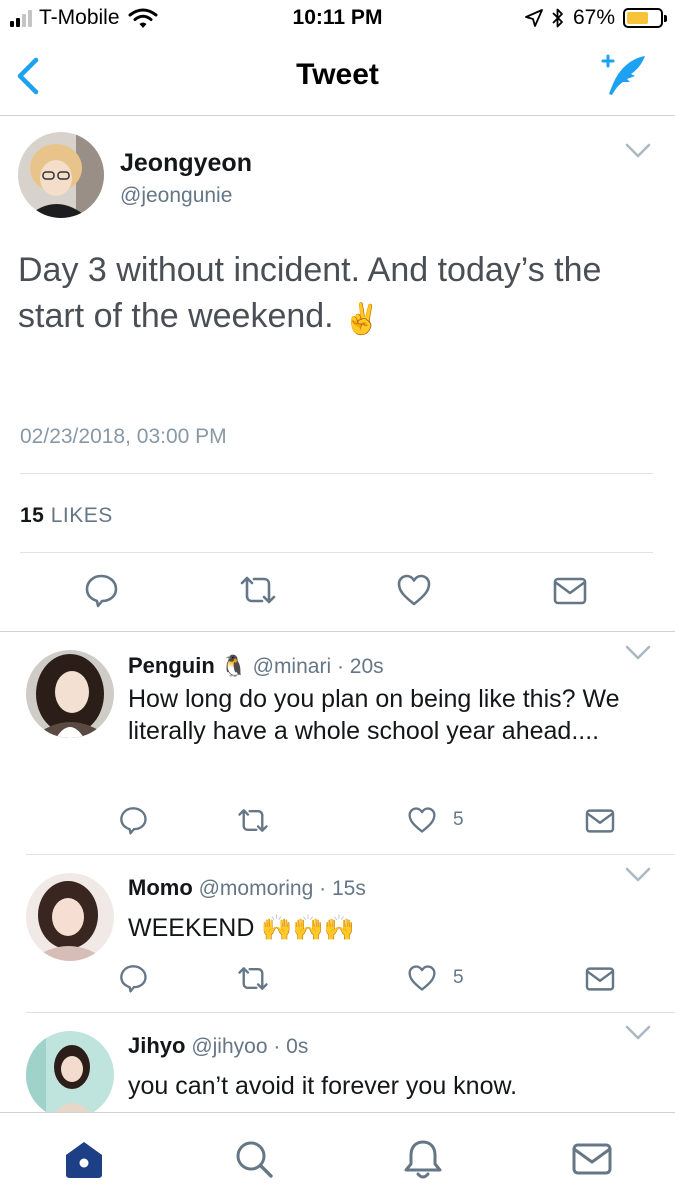 This screenshot has height=1200, width=675. What do you see at coordinates (233, 666) in the screenshot?
I see `penguin-emoji: 🐧` at bounding box center [233, 666].